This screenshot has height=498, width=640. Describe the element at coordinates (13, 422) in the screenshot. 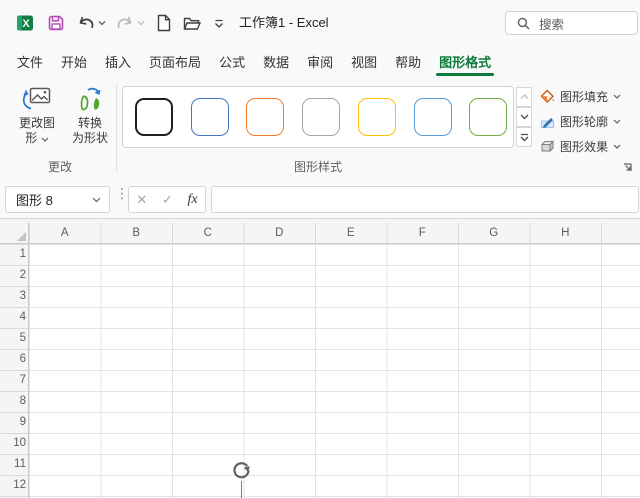

I see `row-header-9: 9` at that location.